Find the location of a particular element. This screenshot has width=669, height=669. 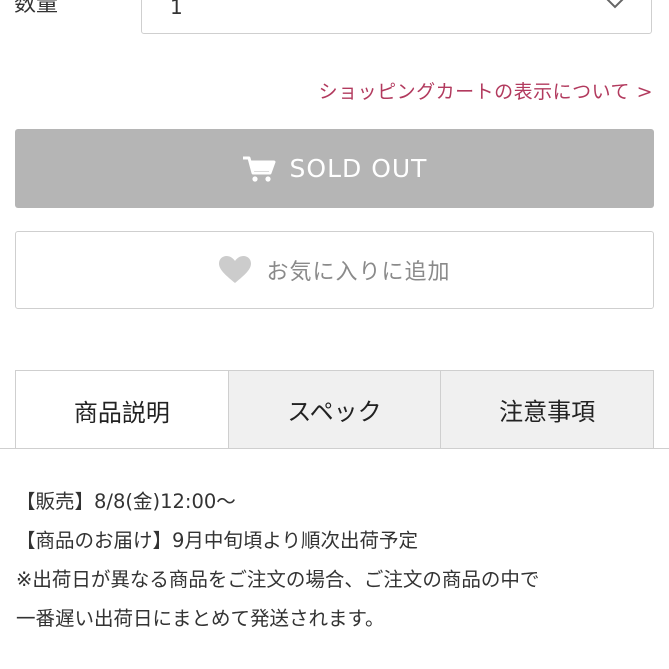

sold-out-label: SOLD OUT is located at coordinates (358, 168).